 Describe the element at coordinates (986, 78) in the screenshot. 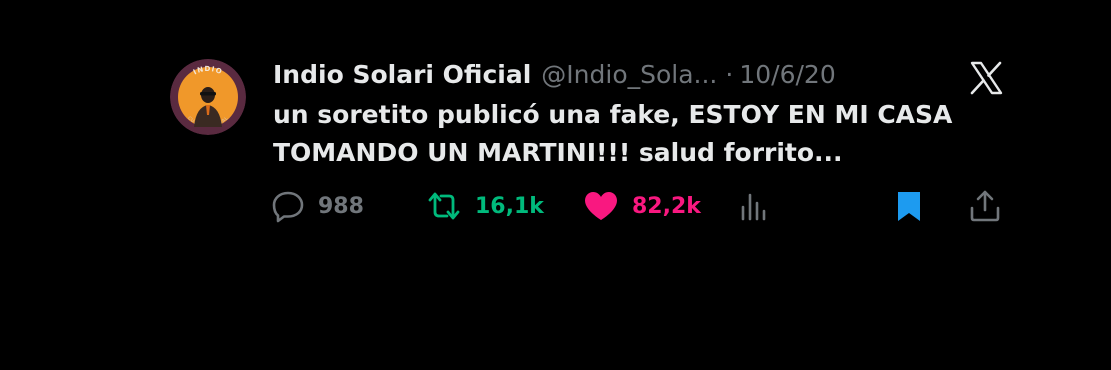

I see `x-logo-icon` at that location.